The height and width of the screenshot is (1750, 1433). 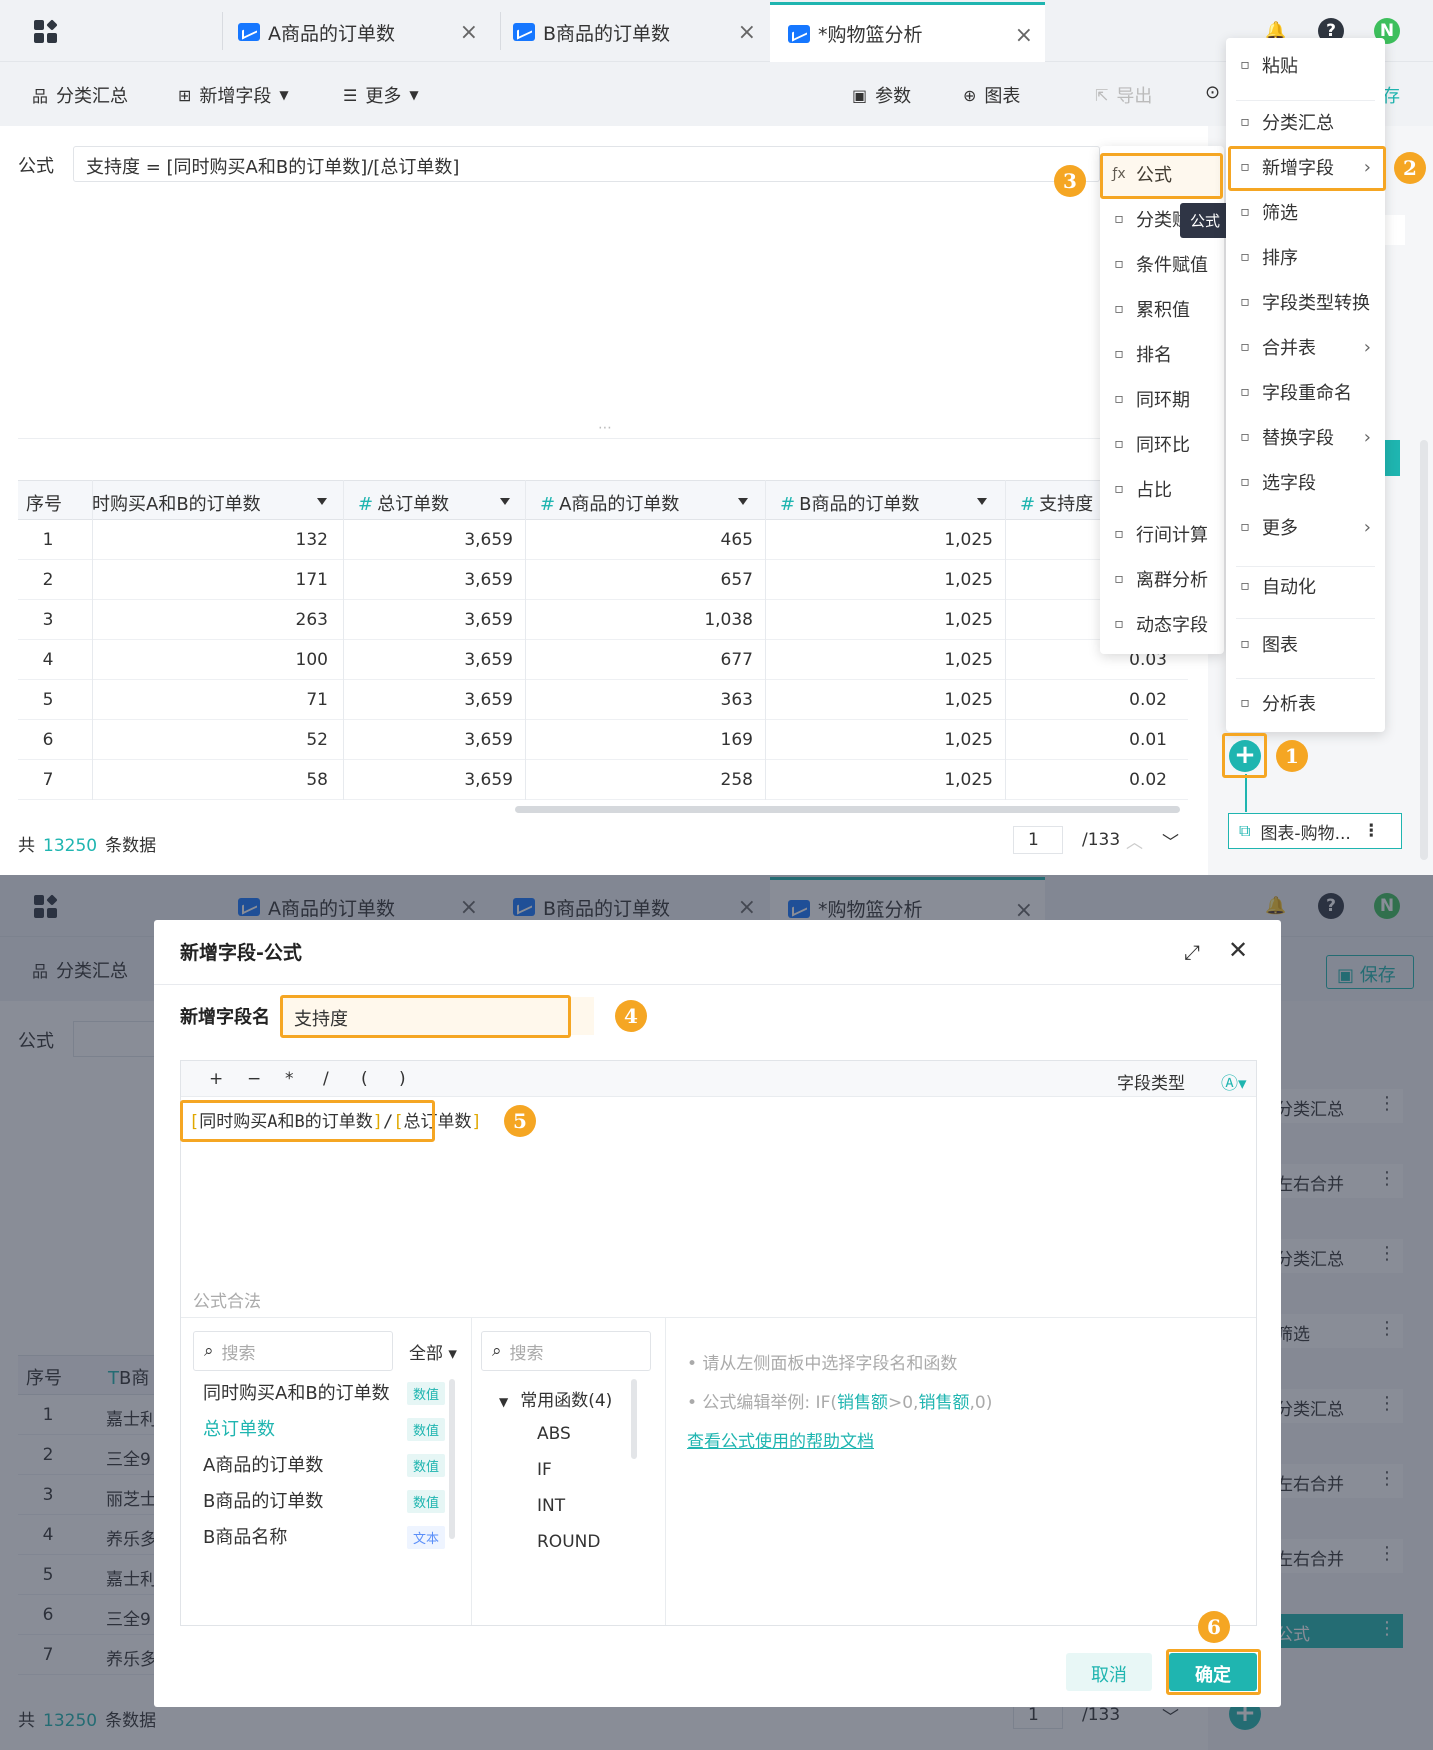 I want to click on tab-label: *购物篮分析, so click(x=870, y=35).